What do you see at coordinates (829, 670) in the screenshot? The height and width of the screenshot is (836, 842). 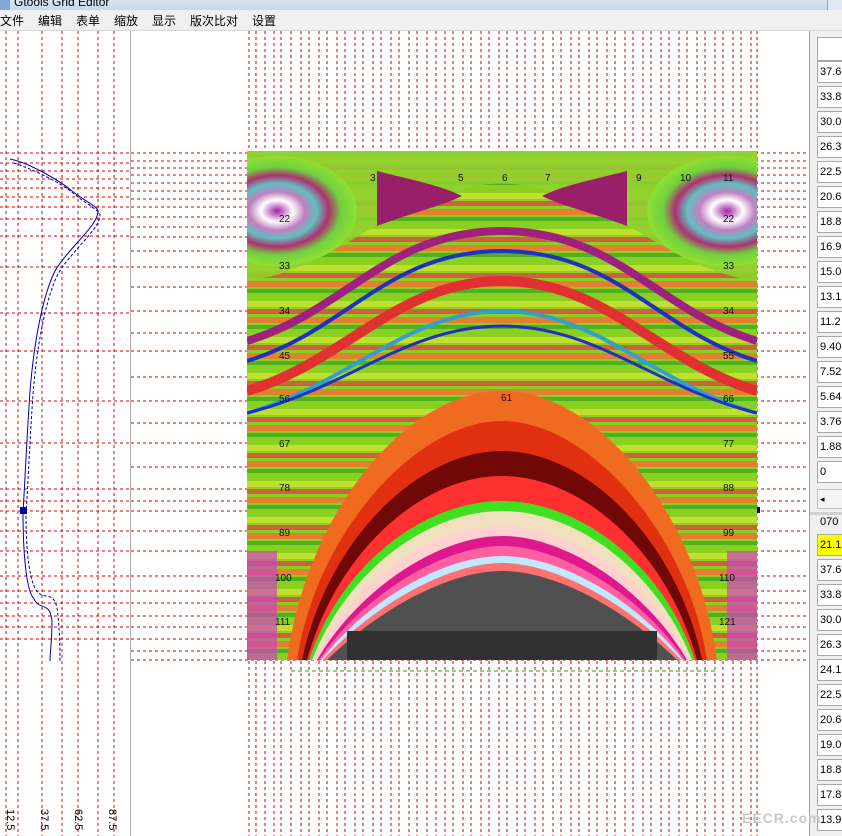 I see `value-cell: 24.1` at bounding box center [829, 670].